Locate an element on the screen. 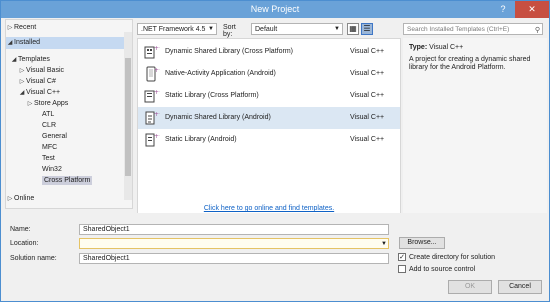  sort-dropdown: Default ▼ is located at coordinates (297, 29).